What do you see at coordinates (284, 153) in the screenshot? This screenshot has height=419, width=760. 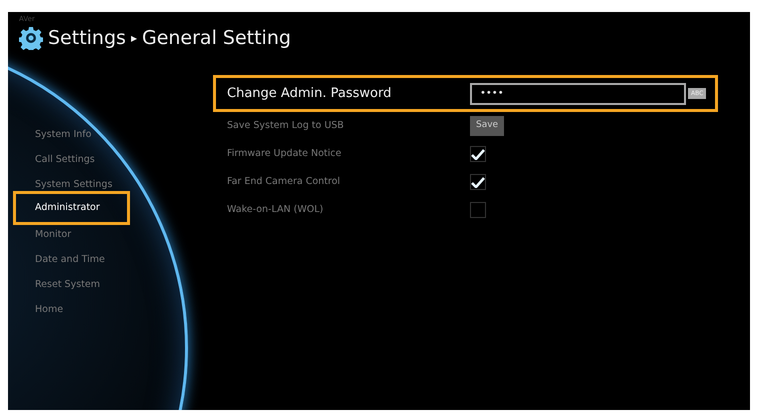 I see `setting-label: Firmware Update Notice` at bounding box center [284, 153].